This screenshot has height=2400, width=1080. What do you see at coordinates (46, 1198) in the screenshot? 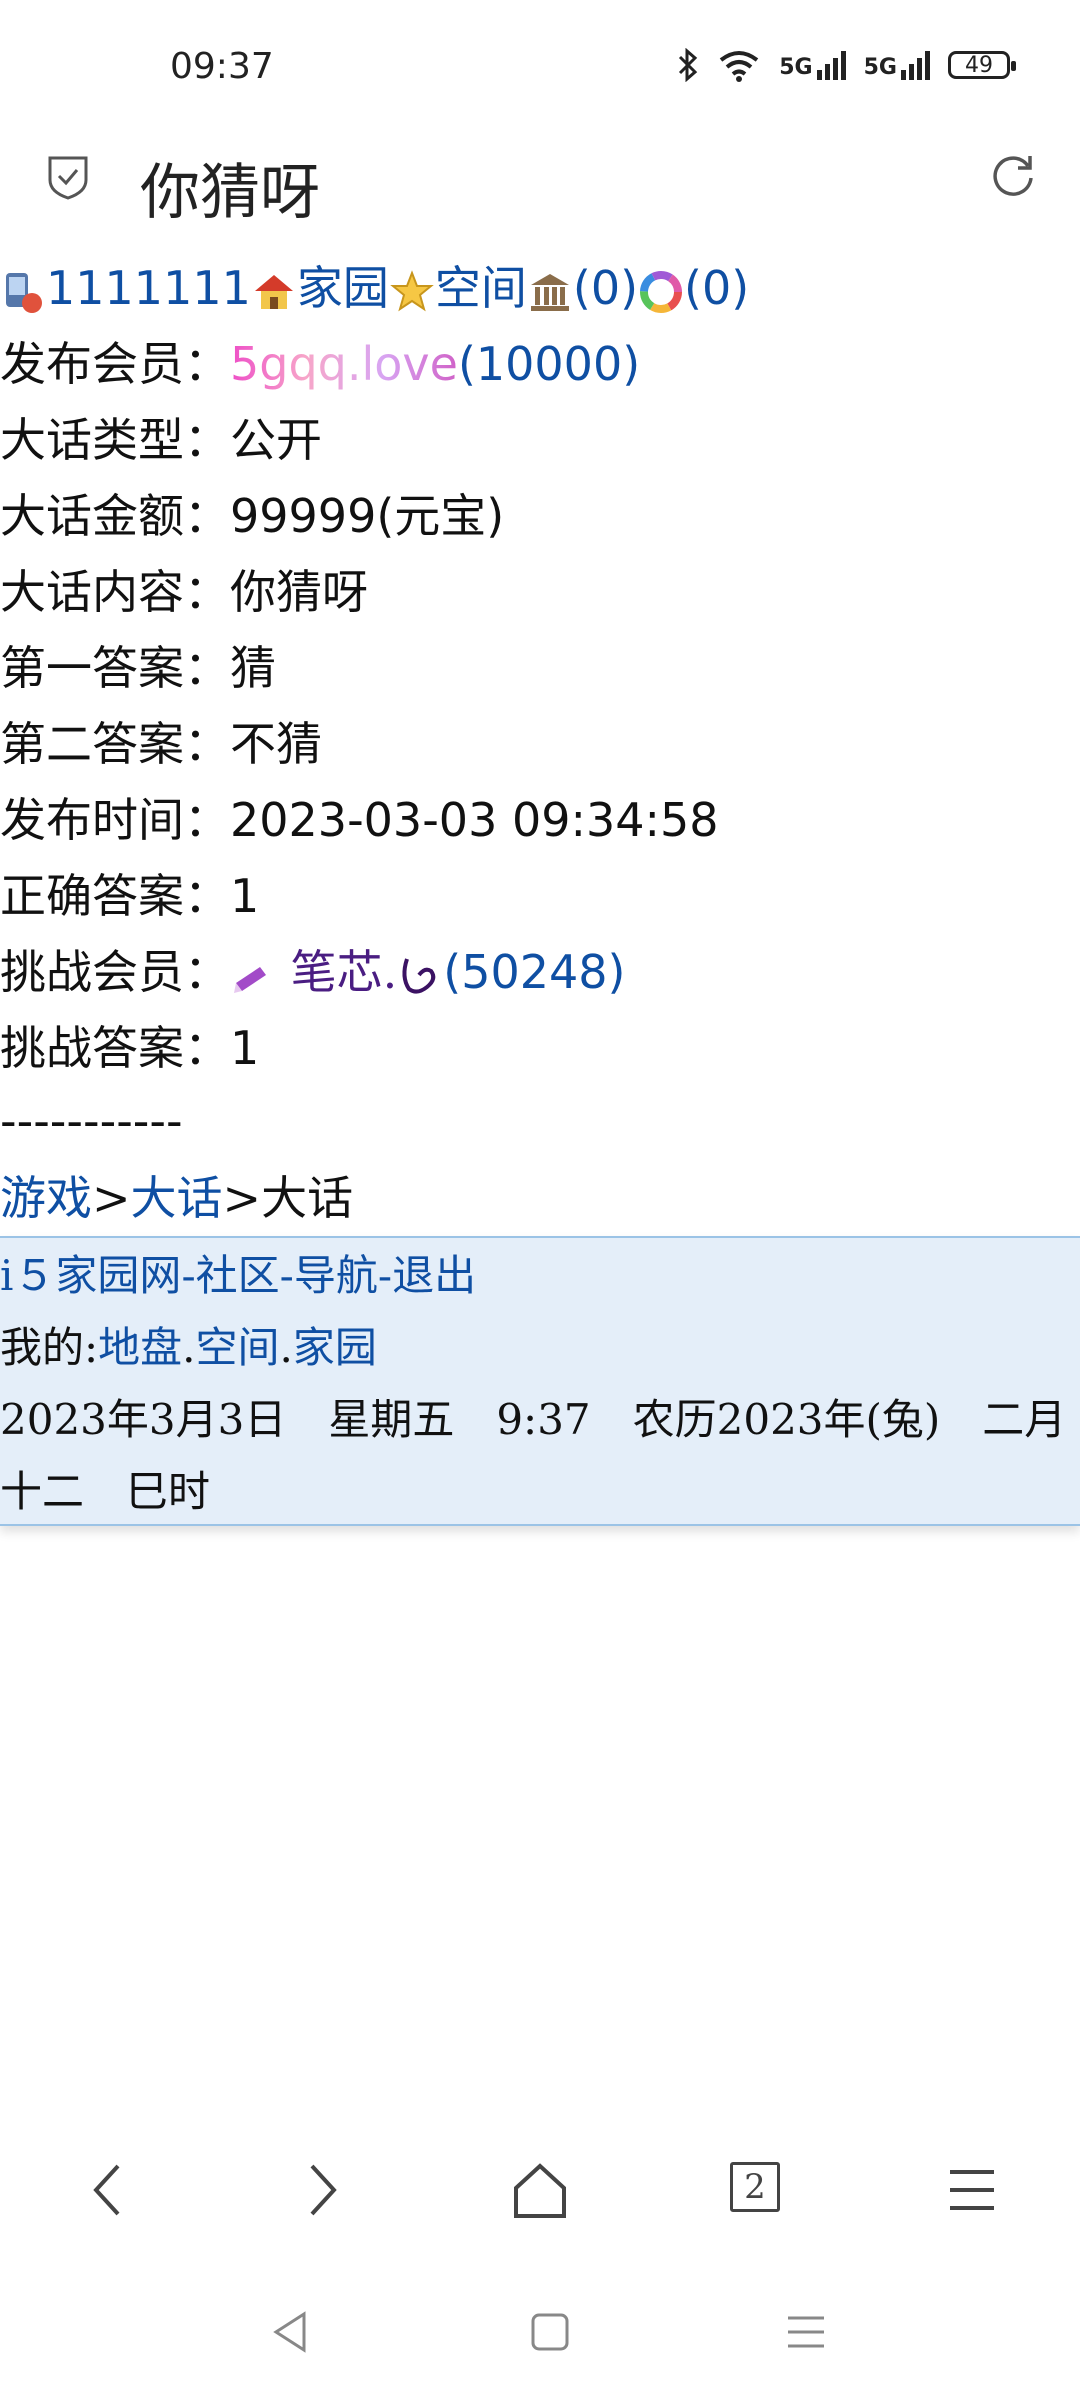
I see `breadcrumb-games-link: 游戏` at bounding box center [46, 1198].